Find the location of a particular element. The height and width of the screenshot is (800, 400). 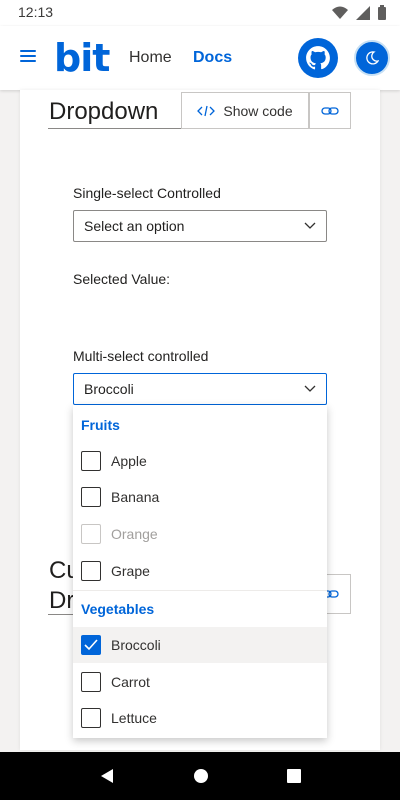

group-header-fruits: Fruits is located at coordinates (100, 425).